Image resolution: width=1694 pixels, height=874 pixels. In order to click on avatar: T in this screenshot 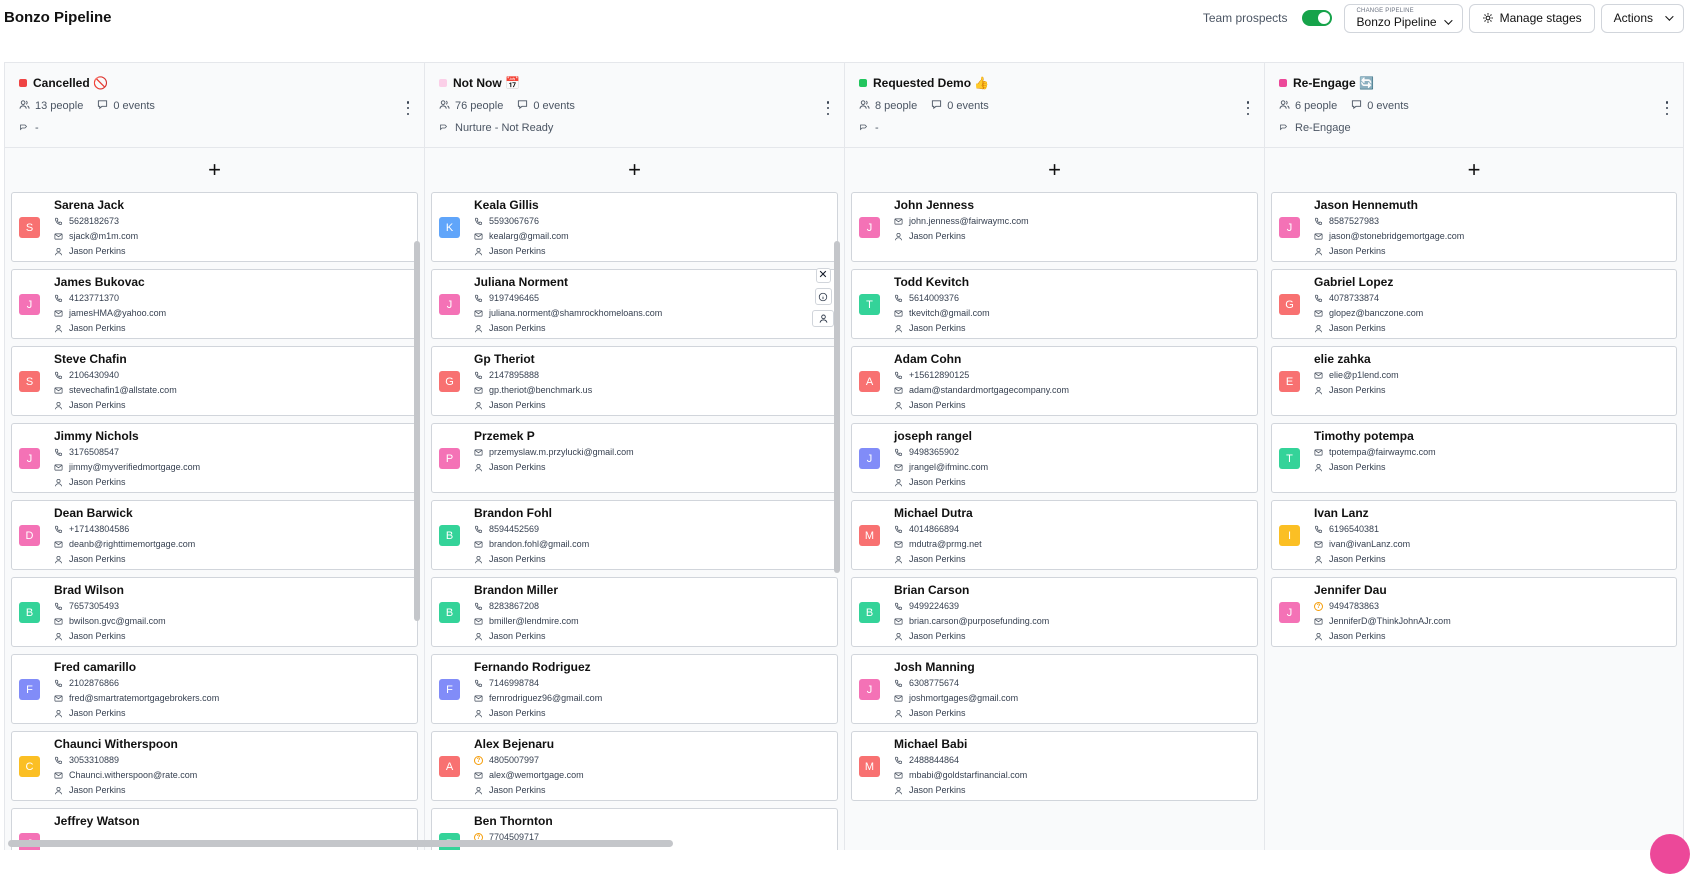, I will do `click(869, 304)`.